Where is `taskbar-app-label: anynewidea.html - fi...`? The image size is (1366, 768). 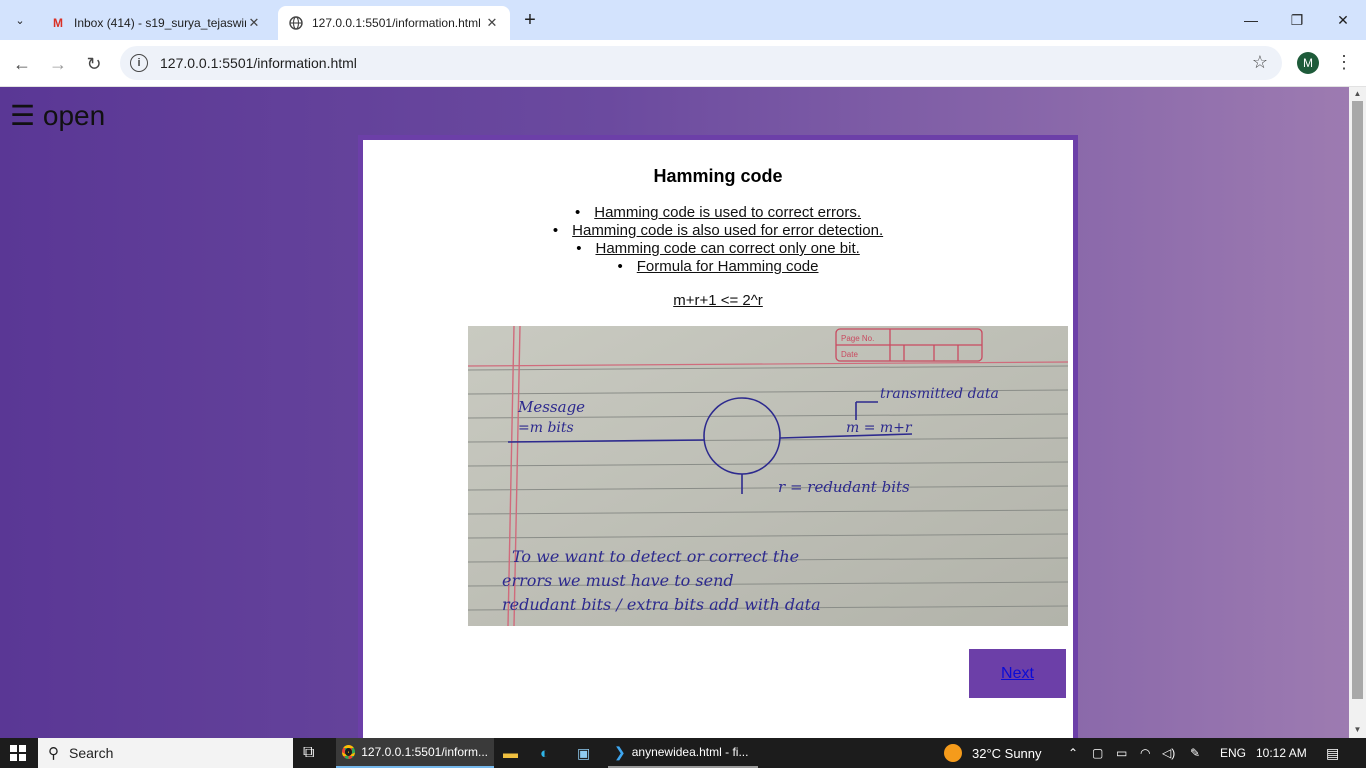
taskbar-app-label: anynewidea.html - fi... is located at coordinates (690, 752).